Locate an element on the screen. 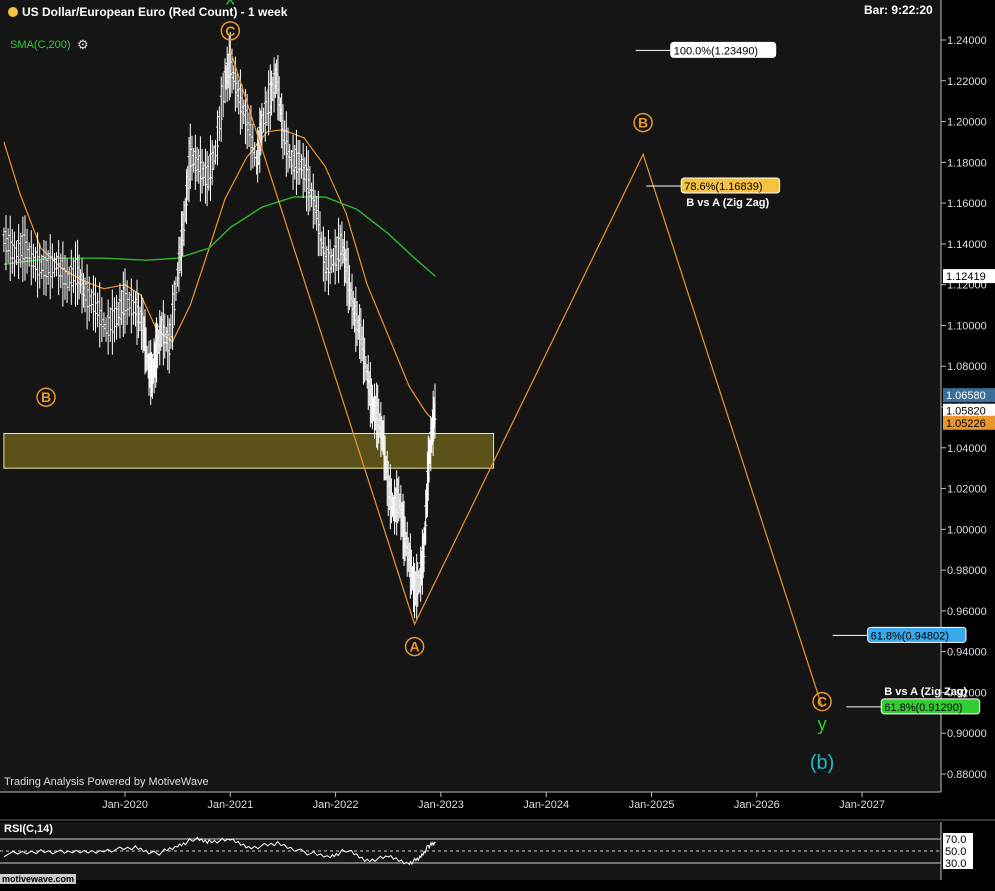  fib-level-label: 61.8%(0.94802) is located at coordinates (910, 636).